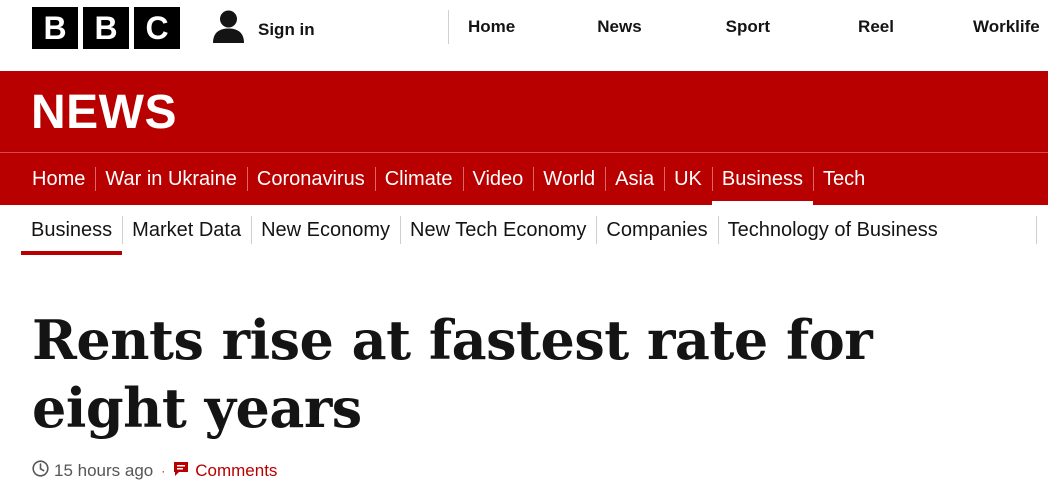  What do you see at coordinates (762, 179) in the screenshot?
I see `section-nav-business: Business` at bounding box center [762, 179].